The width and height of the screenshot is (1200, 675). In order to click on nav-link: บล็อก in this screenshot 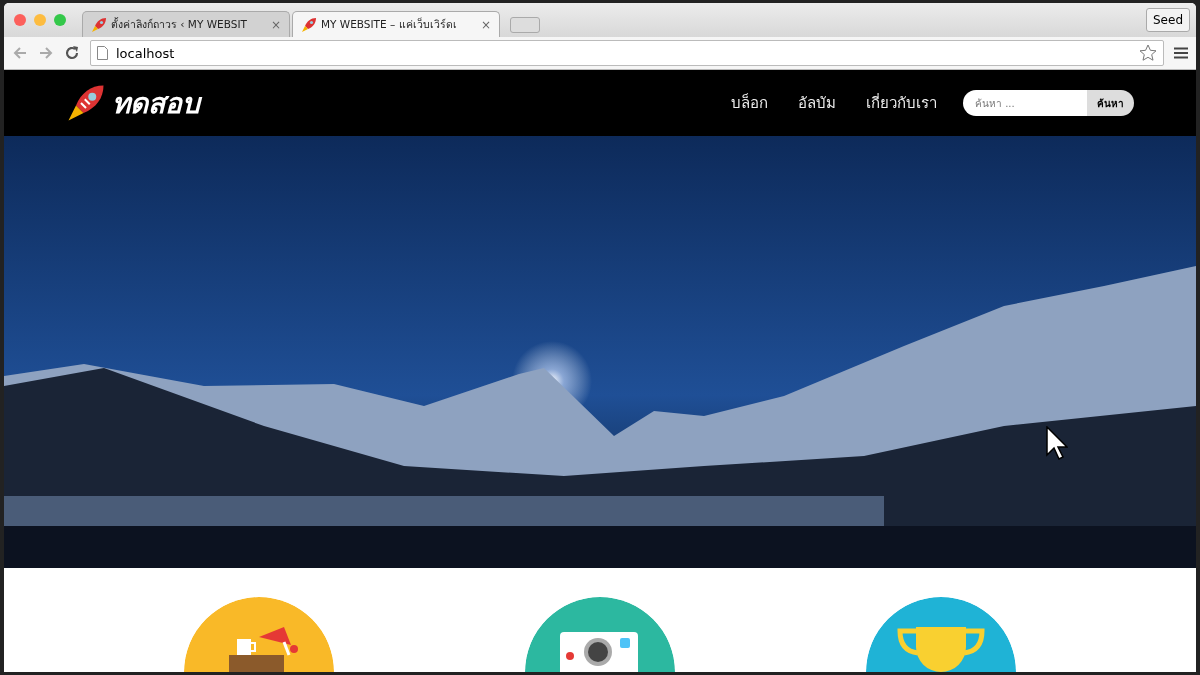, I will do `click(749, 103)`.